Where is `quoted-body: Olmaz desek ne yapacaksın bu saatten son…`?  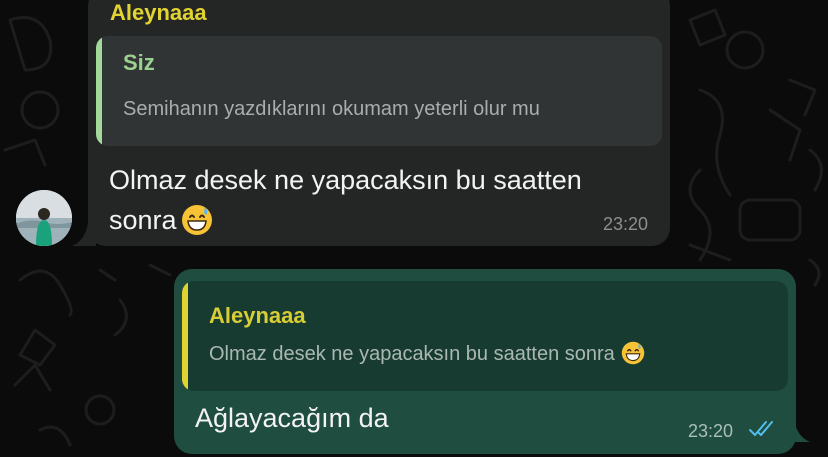
quoted-body: Olmaz desek ne yapacaksın bu saatten son… is located at coordinates (412, 354).